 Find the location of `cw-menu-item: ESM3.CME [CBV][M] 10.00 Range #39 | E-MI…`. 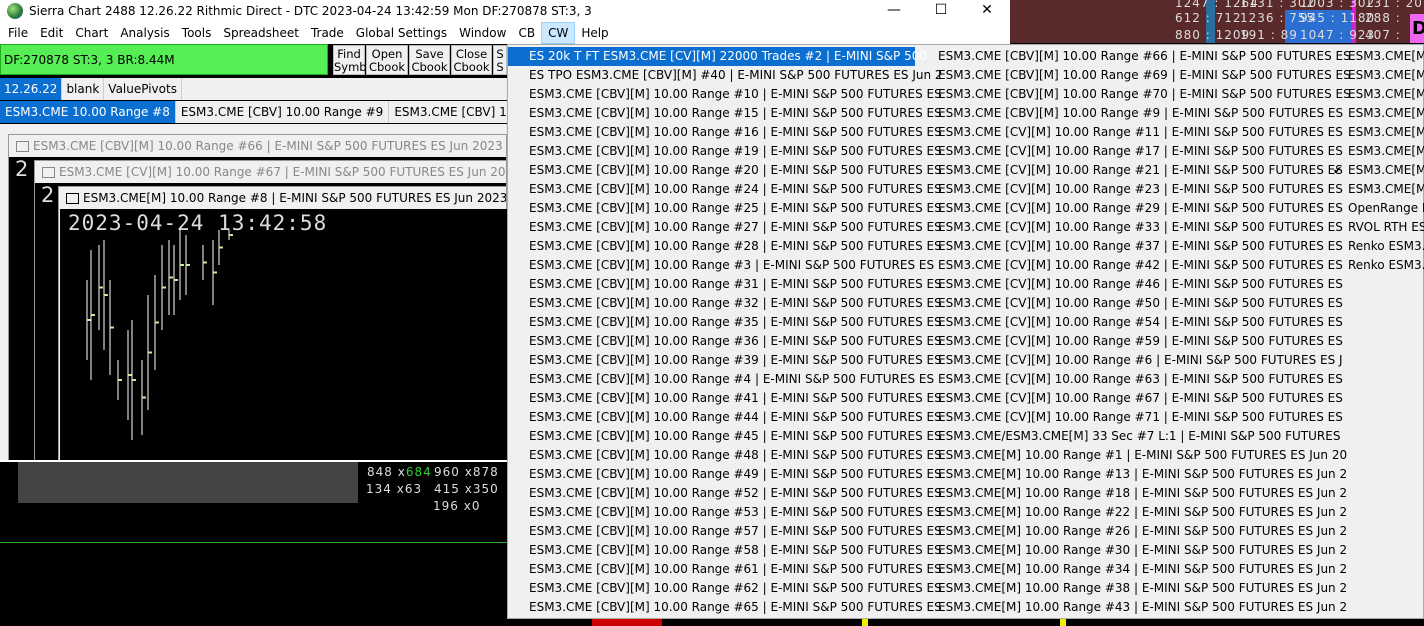

cw-menu-item: ESM3.CME [CBV][M] 10.00 Range #39 | E-MI… is located at coordinates (725, 360).